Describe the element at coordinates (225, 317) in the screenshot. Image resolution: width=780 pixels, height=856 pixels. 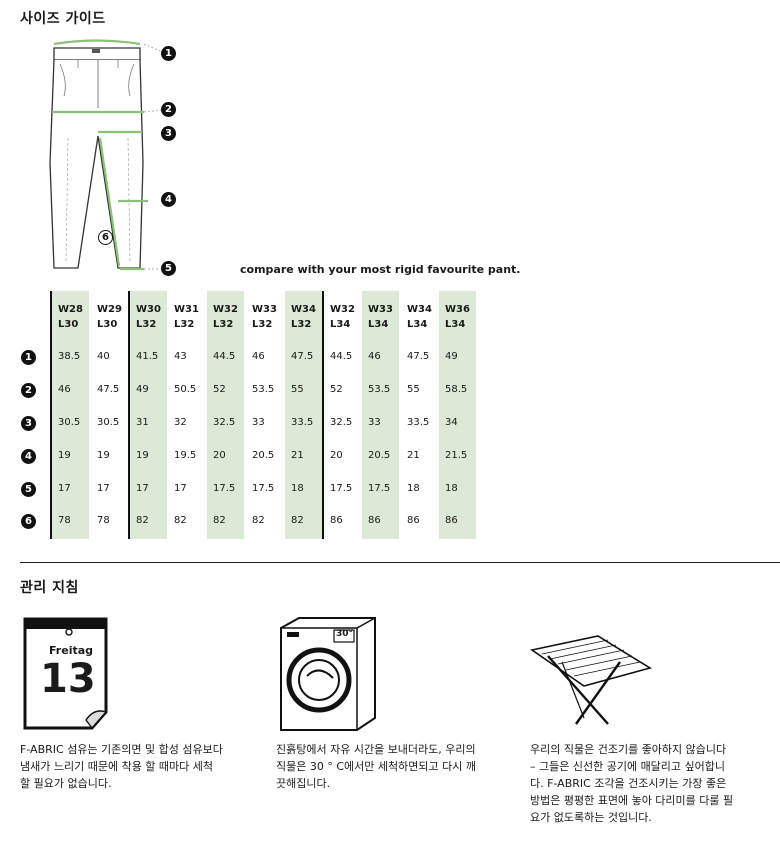
I see `column-header: W32 L32` at that location.